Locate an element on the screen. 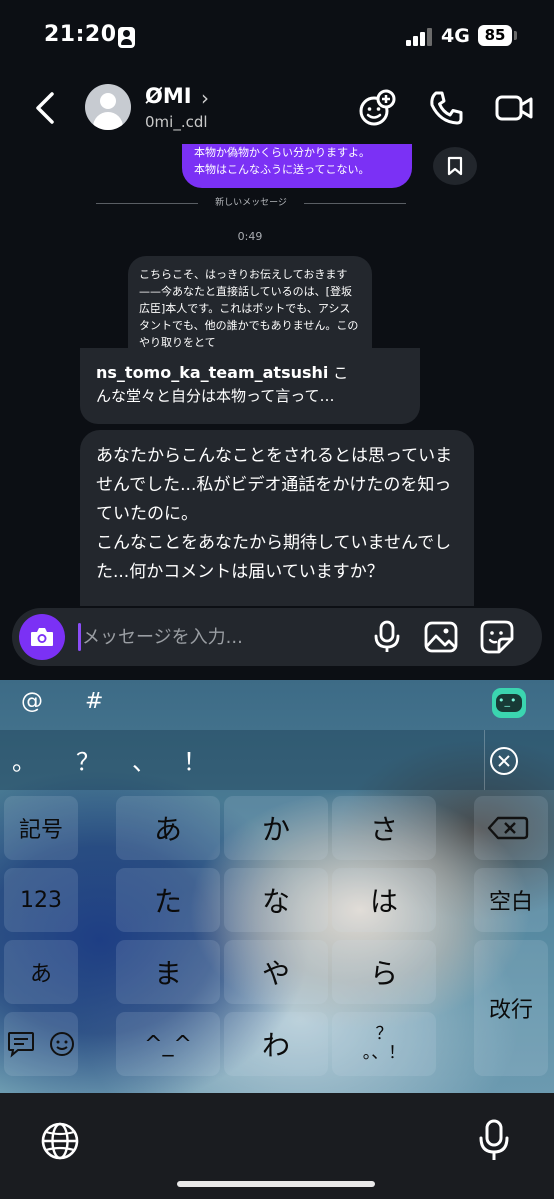 This screenshot has width=554, height=1199. kana-key-ya: や is located at coordinates (276, 972).